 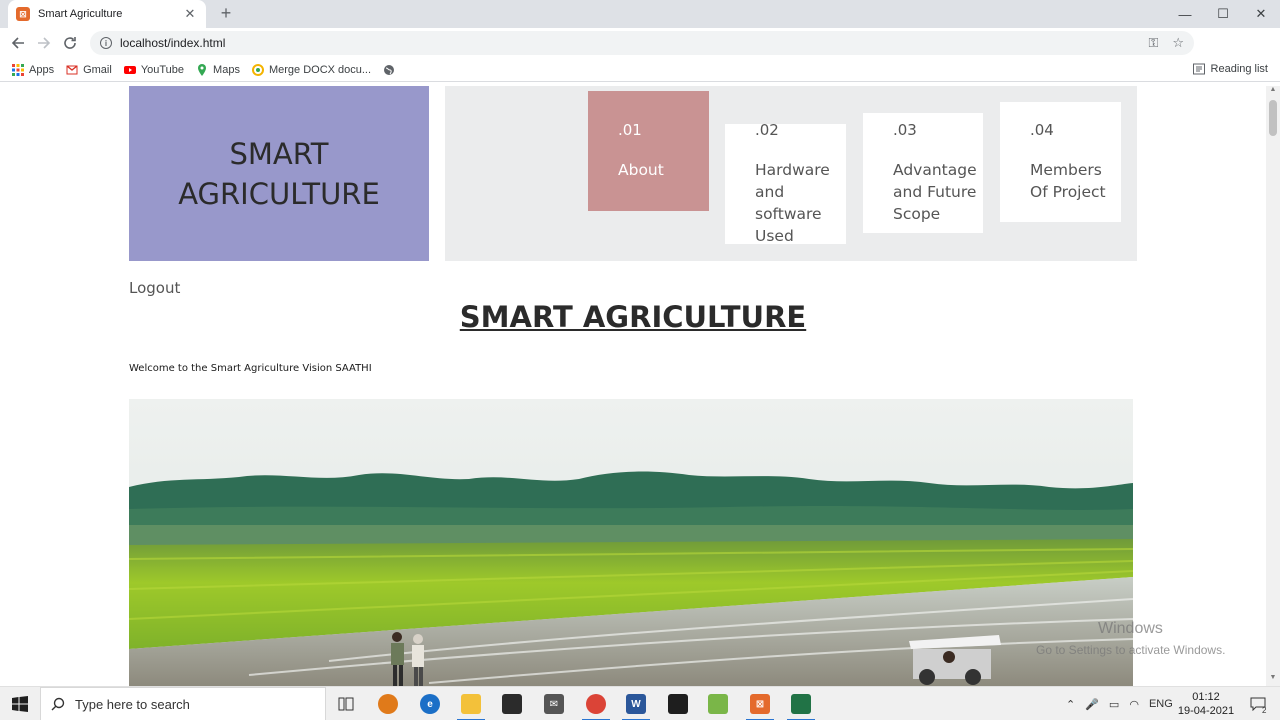 I want to click on mail-icon: ✉, so click(x=554, y=704).